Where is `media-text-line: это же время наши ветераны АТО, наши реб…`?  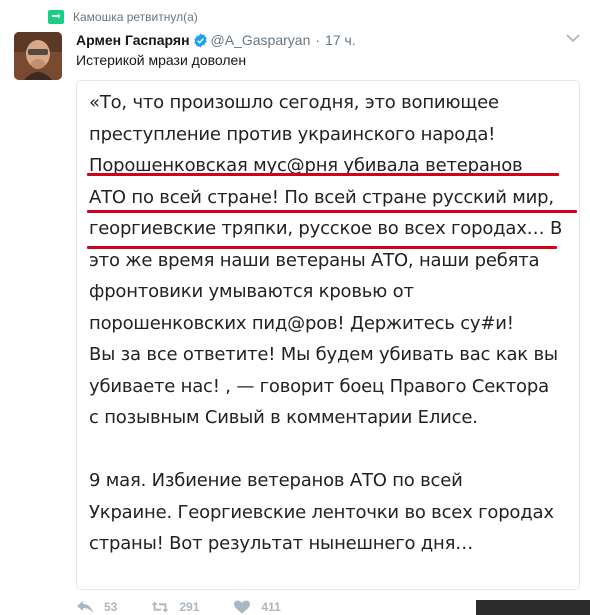
media-text-line: это же время наши ветераны АТО, наши реб… is located at coordinates (314, 260).